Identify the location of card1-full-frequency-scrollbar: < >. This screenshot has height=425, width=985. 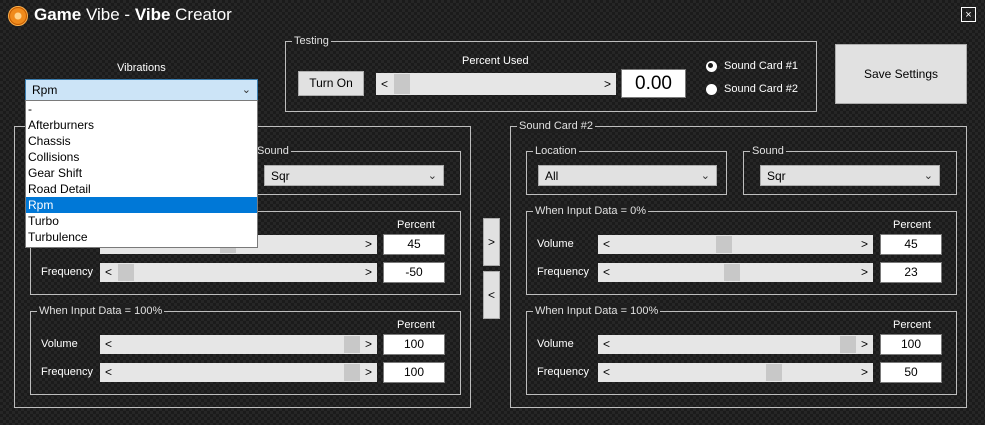
(238, 372).